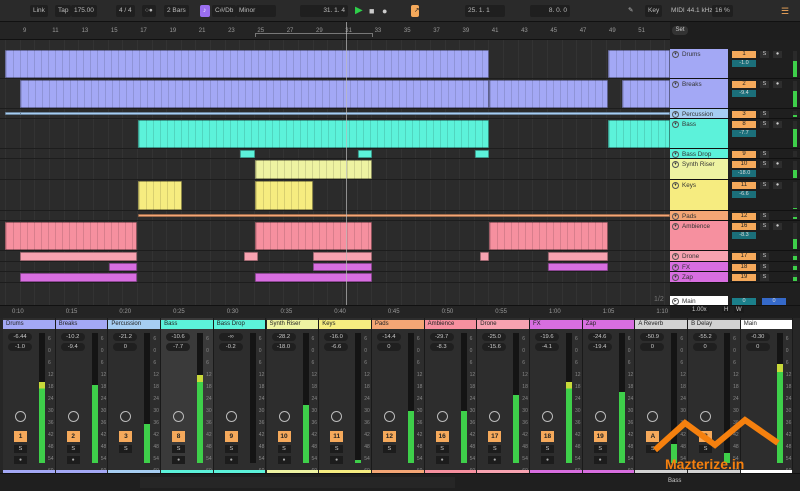  Describe the element at coordinates (345, 324) in the screenshot. I see `strip-title: Keys` at that location.